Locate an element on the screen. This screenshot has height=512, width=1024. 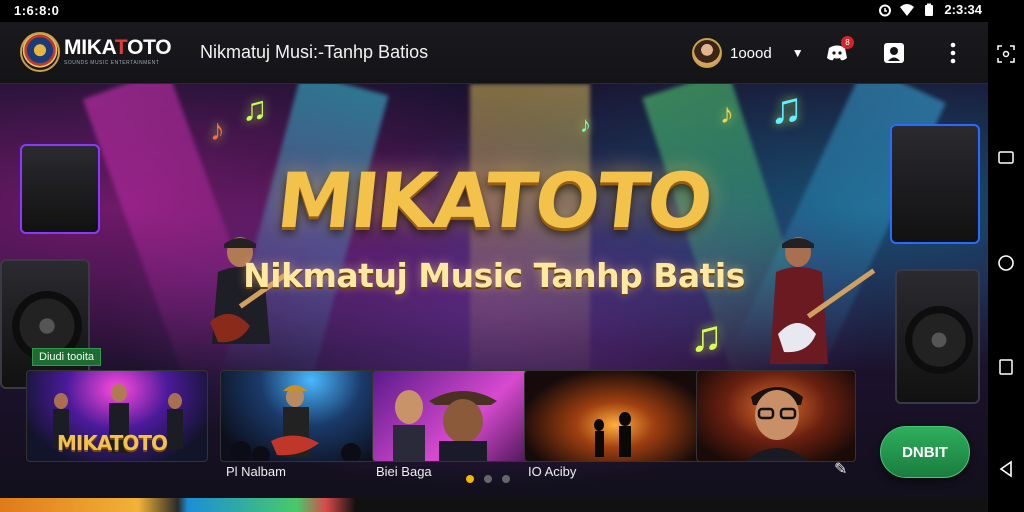
recents-button is located at coordinates (1006, 367).